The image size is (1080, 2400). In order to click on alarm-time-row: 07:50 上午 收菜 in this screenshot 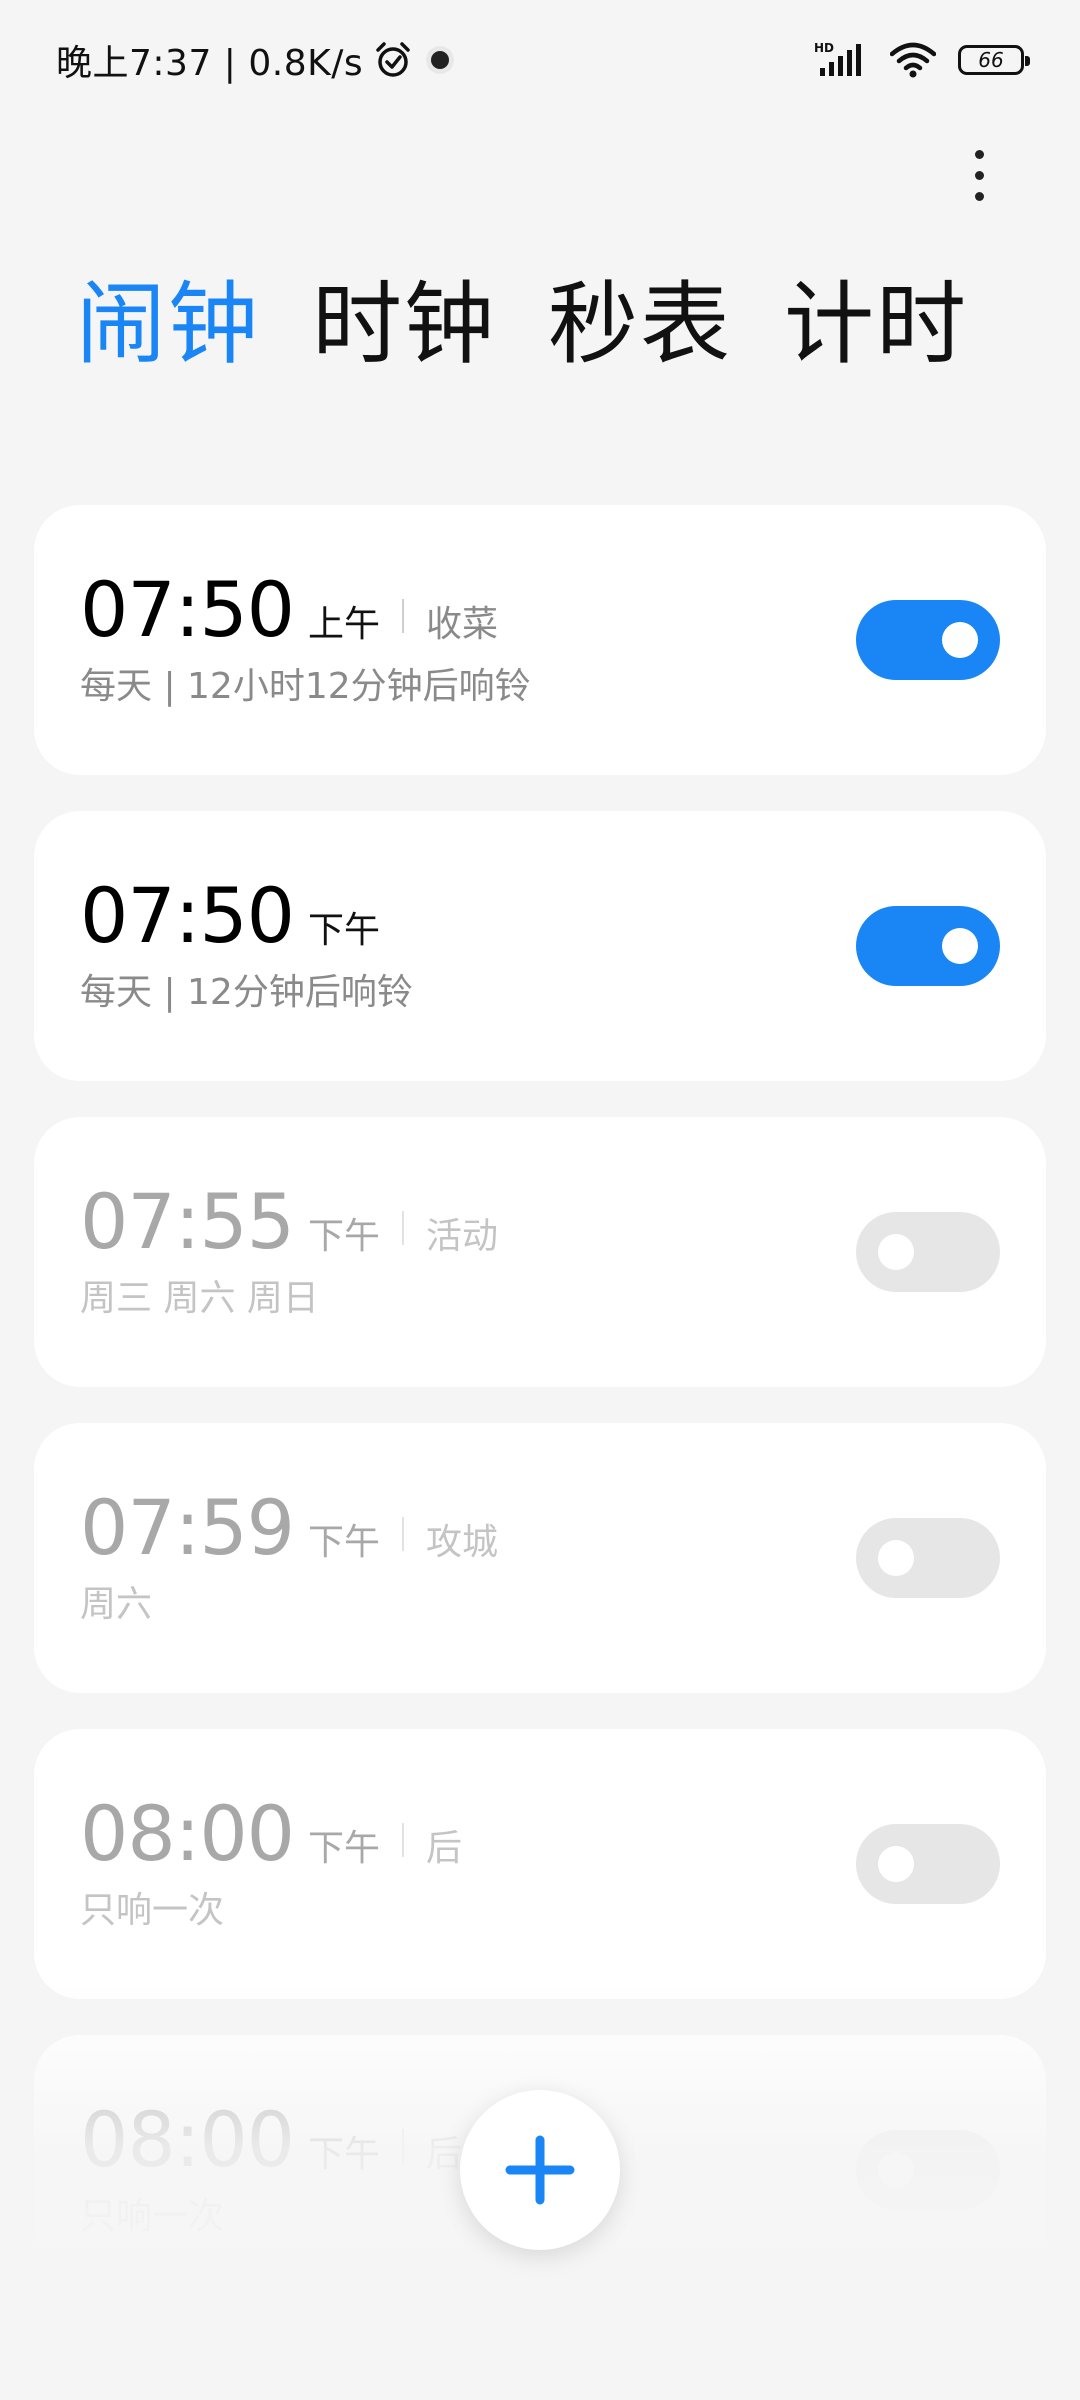, I will do `click(289, 609)`.